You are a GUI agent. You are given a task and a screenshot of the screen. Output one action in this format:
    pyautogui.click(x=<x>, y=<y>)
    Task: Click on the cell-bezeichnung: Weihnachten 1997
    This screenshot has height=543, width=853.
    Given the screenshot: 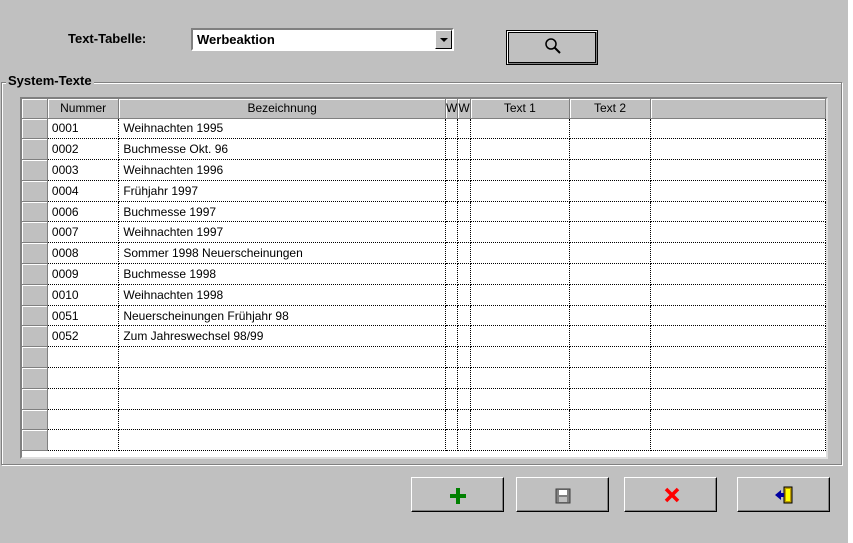 What is the action you would take?
    pyautogui.click(x=282, y=232)
    